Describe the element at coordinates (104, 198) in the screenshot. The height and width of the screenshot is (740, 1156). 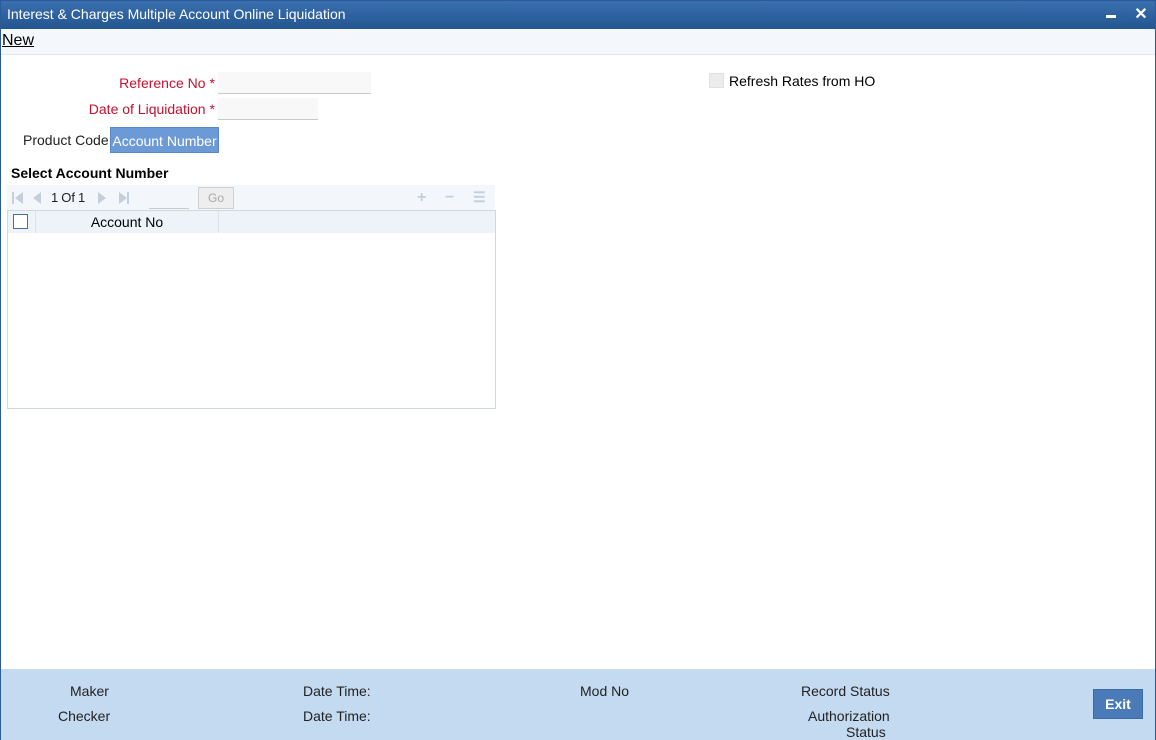
I see `next-page-icon` at that location.